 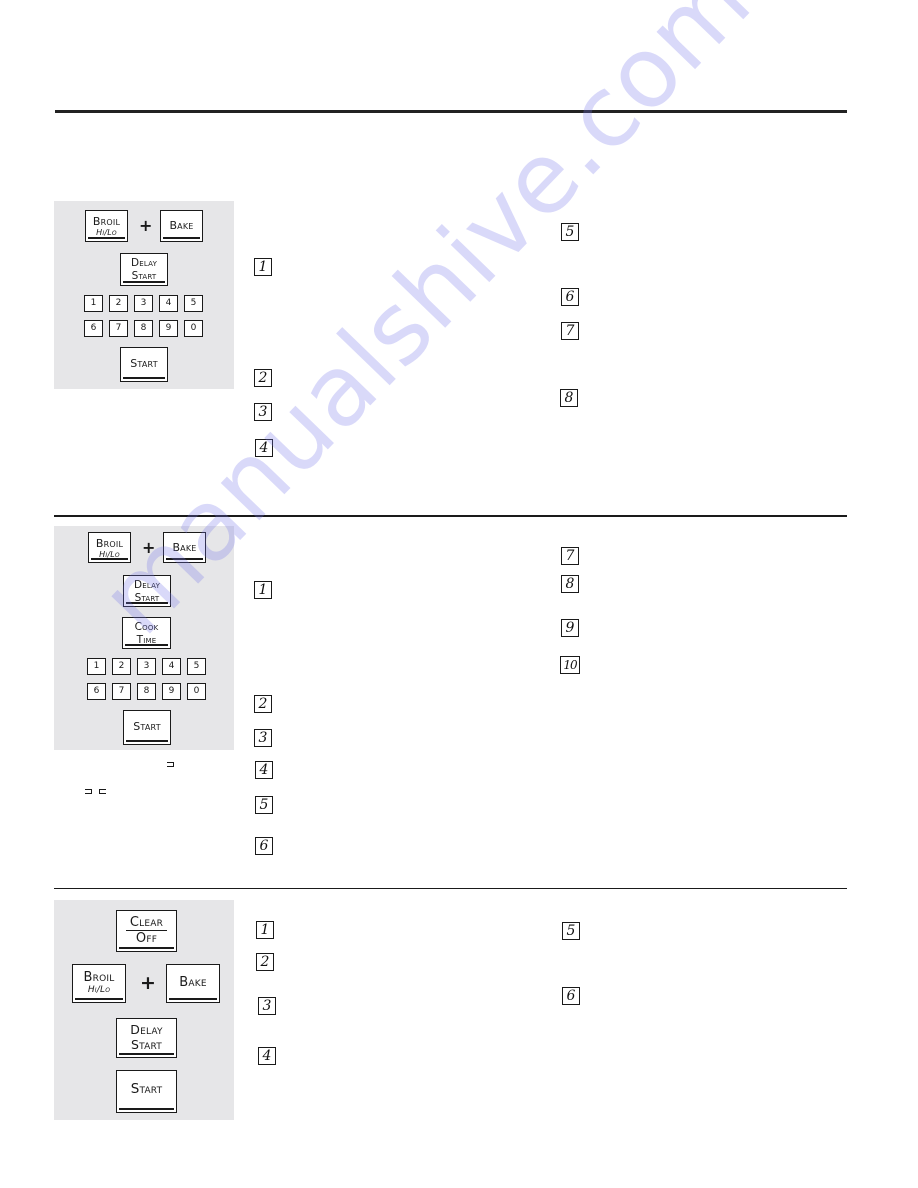 I want to click on cook-label: Cook, so click(x=146, y=627).